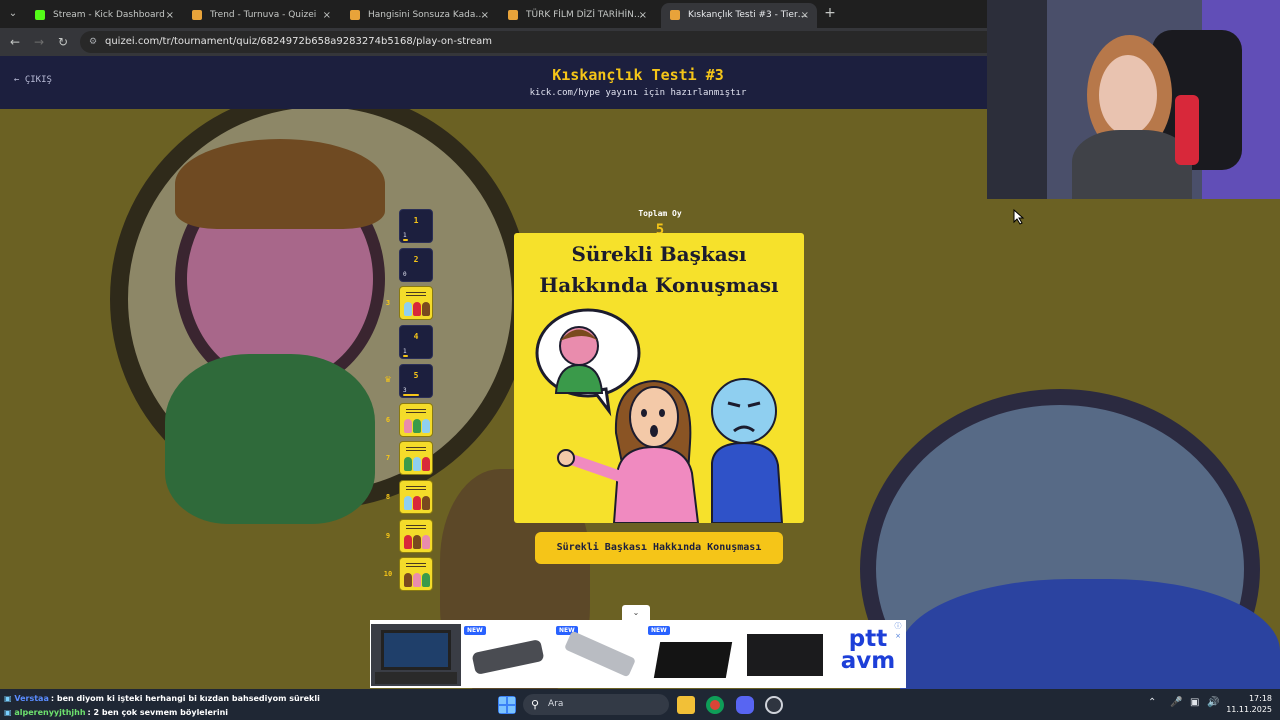 The width and height of the screenshot is (1280, 720). Describe the element at coordinates (659, 548) in the screenshot. I see `choice-button: Sürekli Başkası Hakkında Konuşması` at that location.